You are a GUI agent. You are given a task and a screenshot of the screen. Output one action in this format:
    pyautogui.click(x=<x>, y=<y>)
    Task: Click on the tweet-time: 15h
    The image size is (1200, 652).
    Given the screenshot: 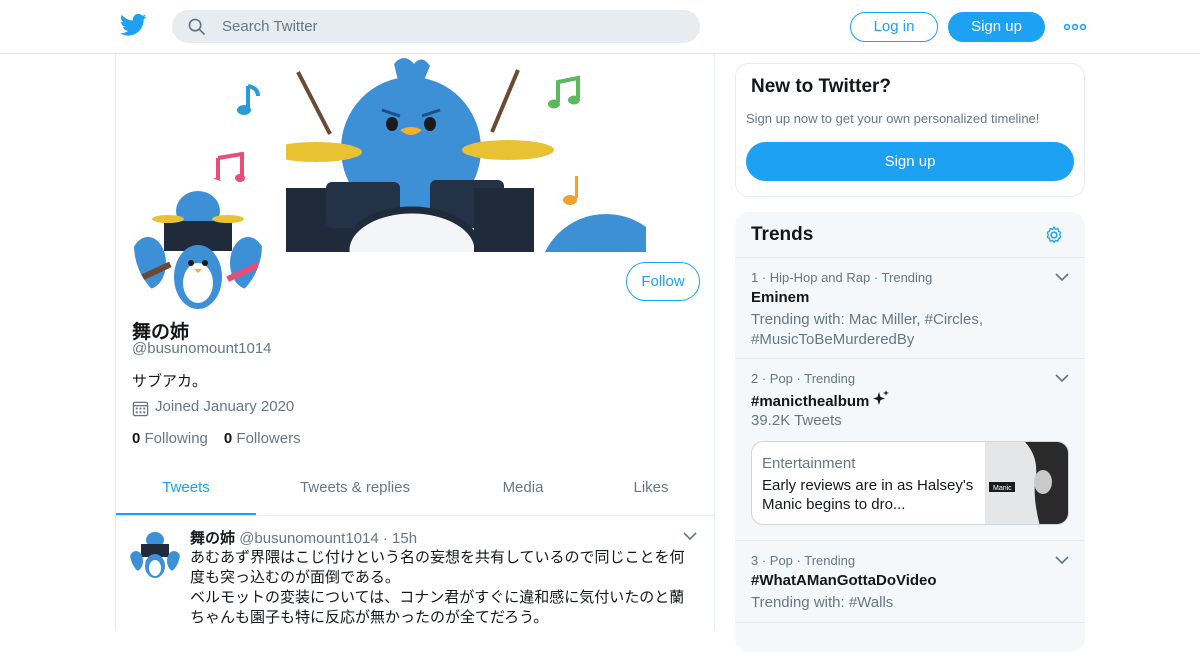 What is the action you would take?
    pyautogui.click(x=404, y=538)
    